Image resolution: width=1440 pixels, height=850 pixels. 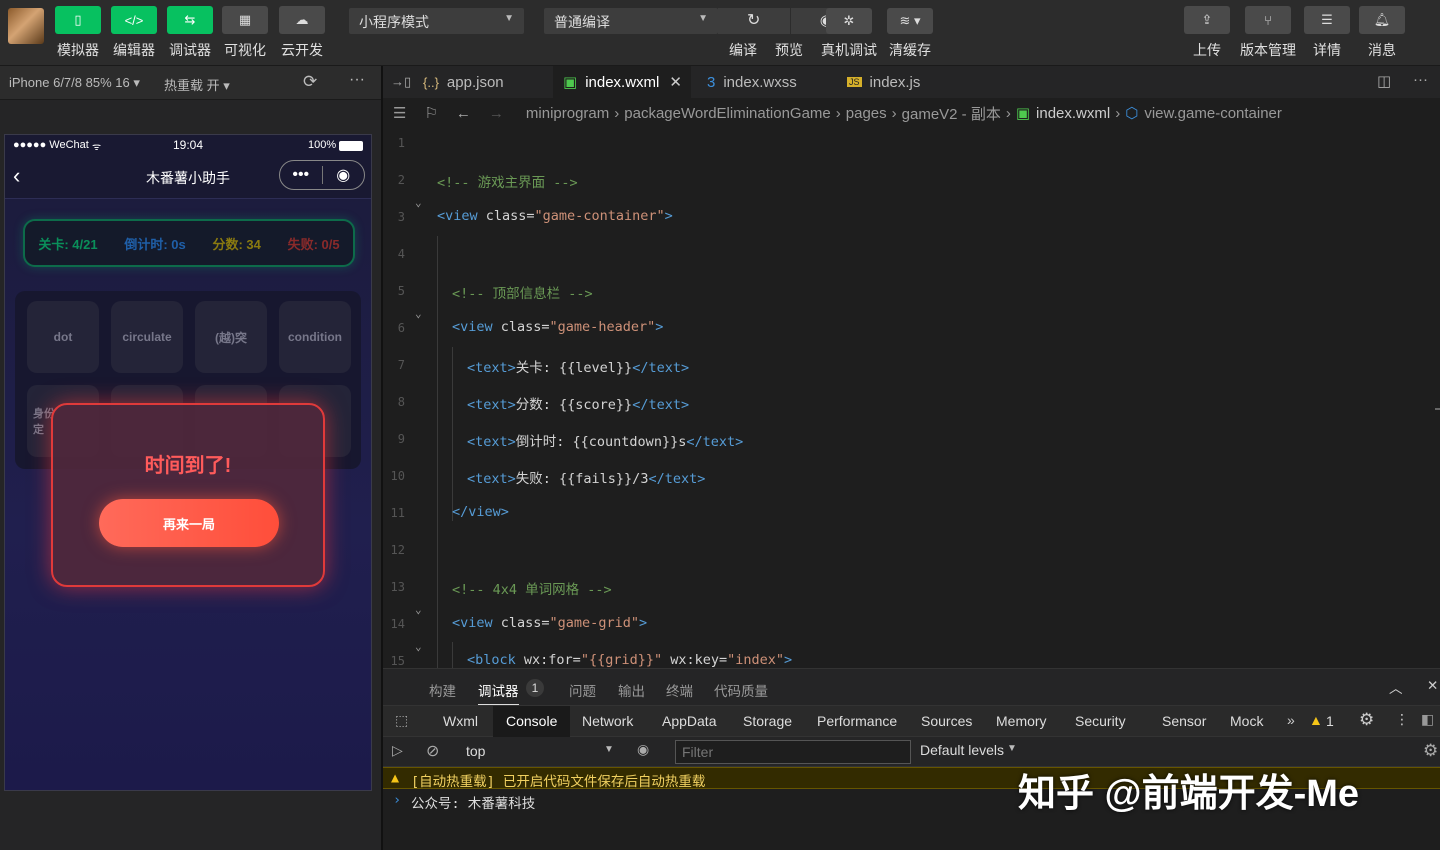 I want to click on tab-sources: Sources, so click(x=946, y=721).